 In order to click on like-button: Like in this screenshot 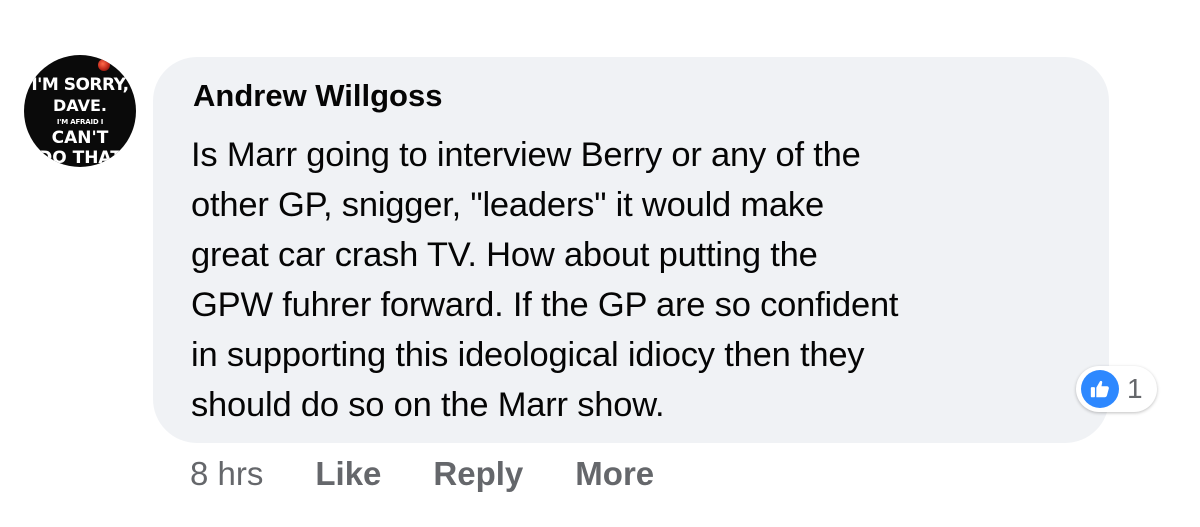, I will do `click(348, 474)`.